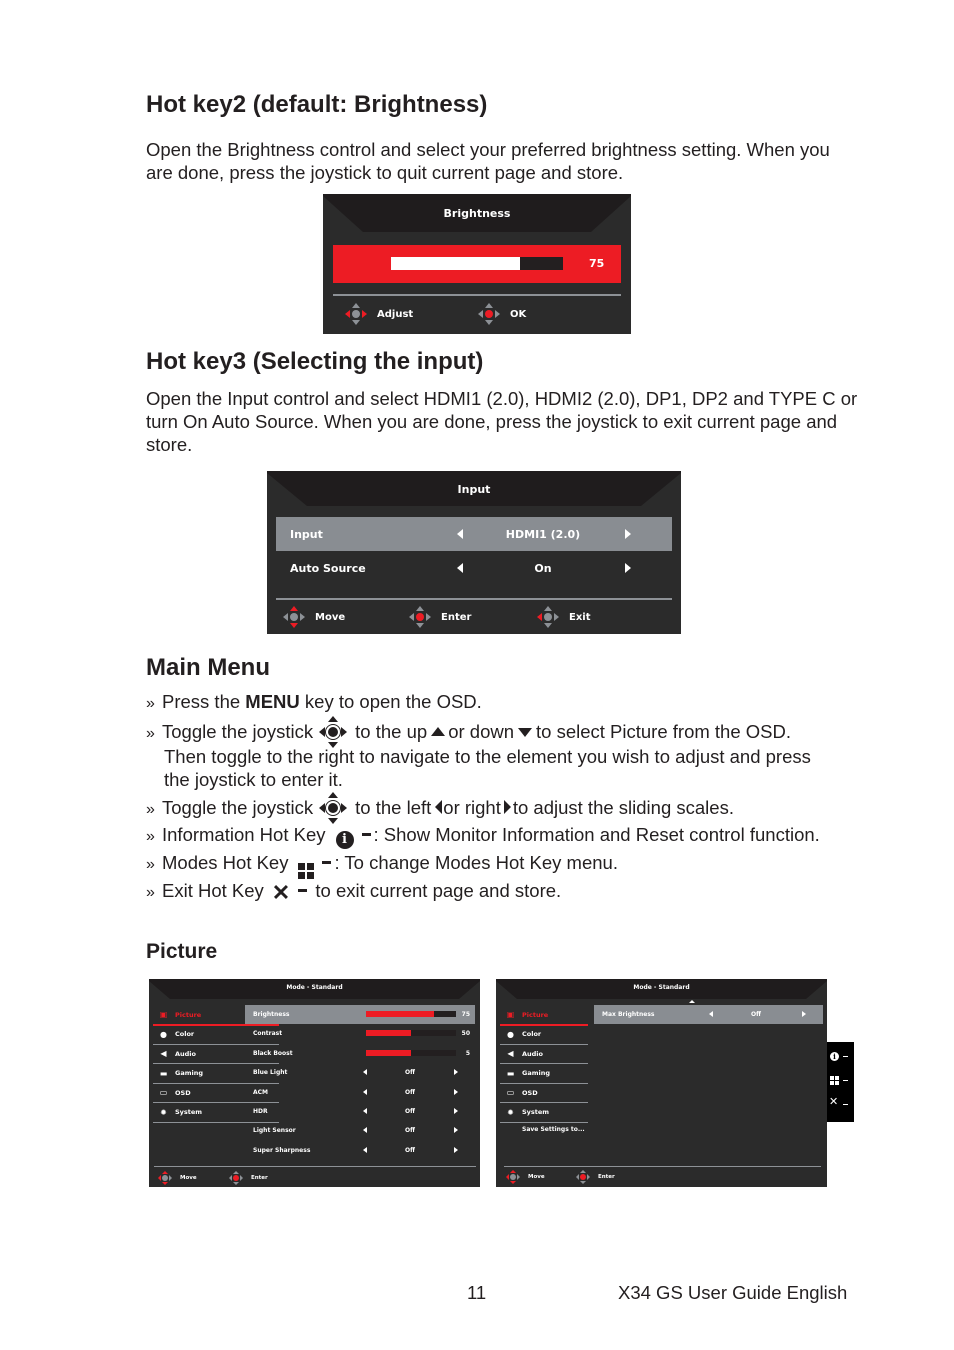 The height and width of the screenshot is (1350, 954). I want to click on bullet-text: Toggle the joystick, so click(238, 807).